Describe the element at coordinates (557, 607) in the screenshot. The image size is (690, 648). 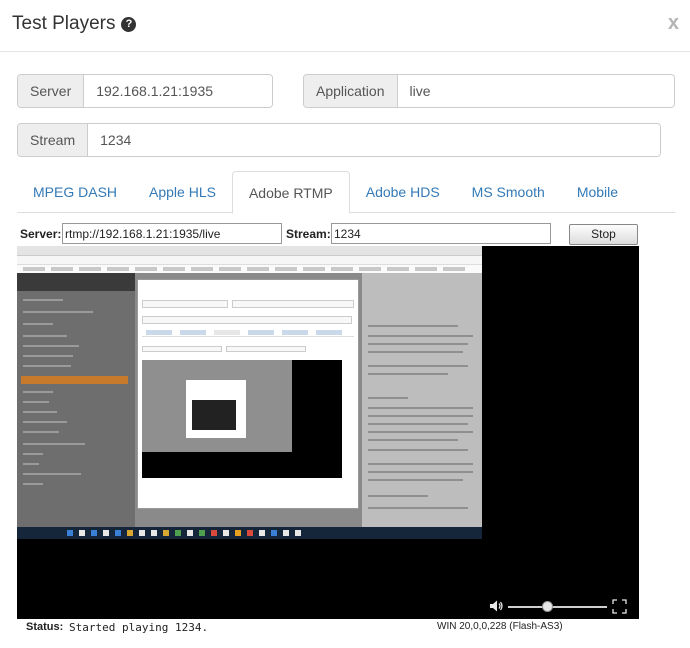
I see `volume-slider-track` at that location.